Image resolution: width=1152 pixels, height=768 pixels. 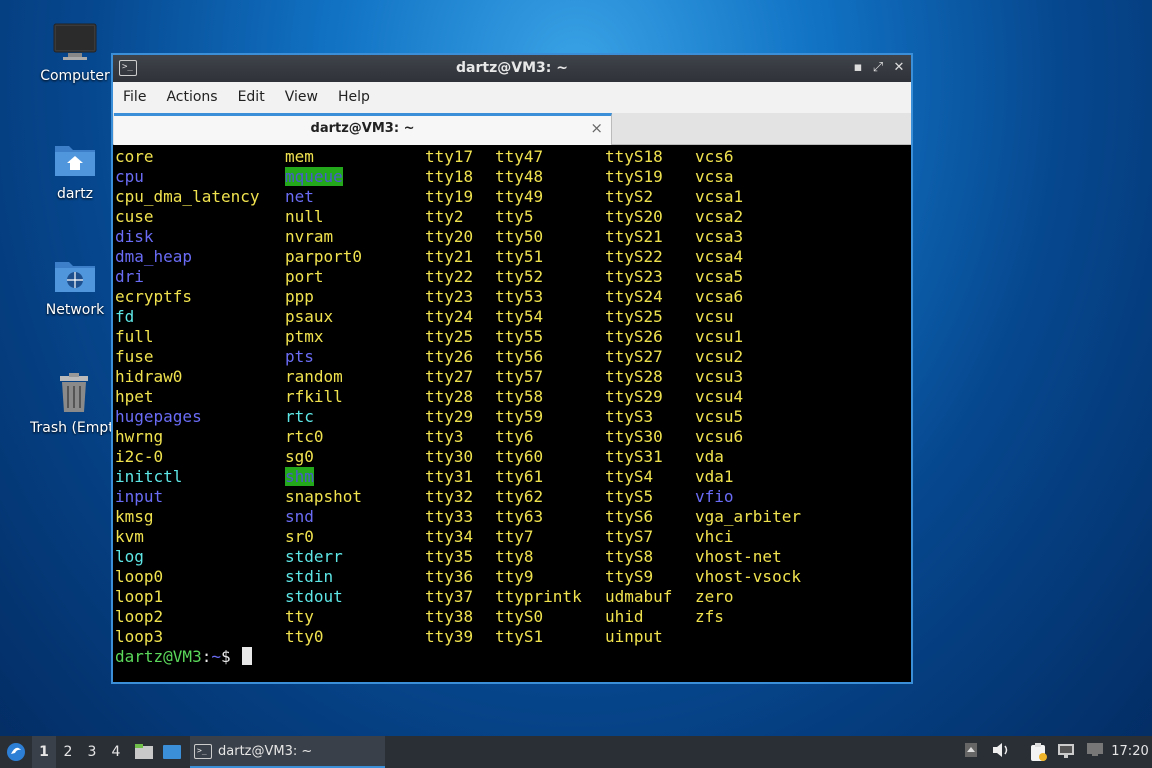 What do you see at coordinates (719, 236) in the screenshot?
I see `listing-entry-text: vcsa3` at bounding box center [719, 236].